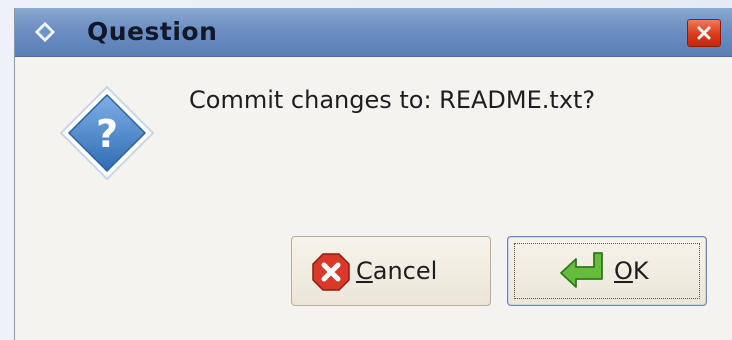 Image resolution: width=732 pixels, height=340 pixels. I want to click on green-enter-arrow-icon, so click(582, 273).